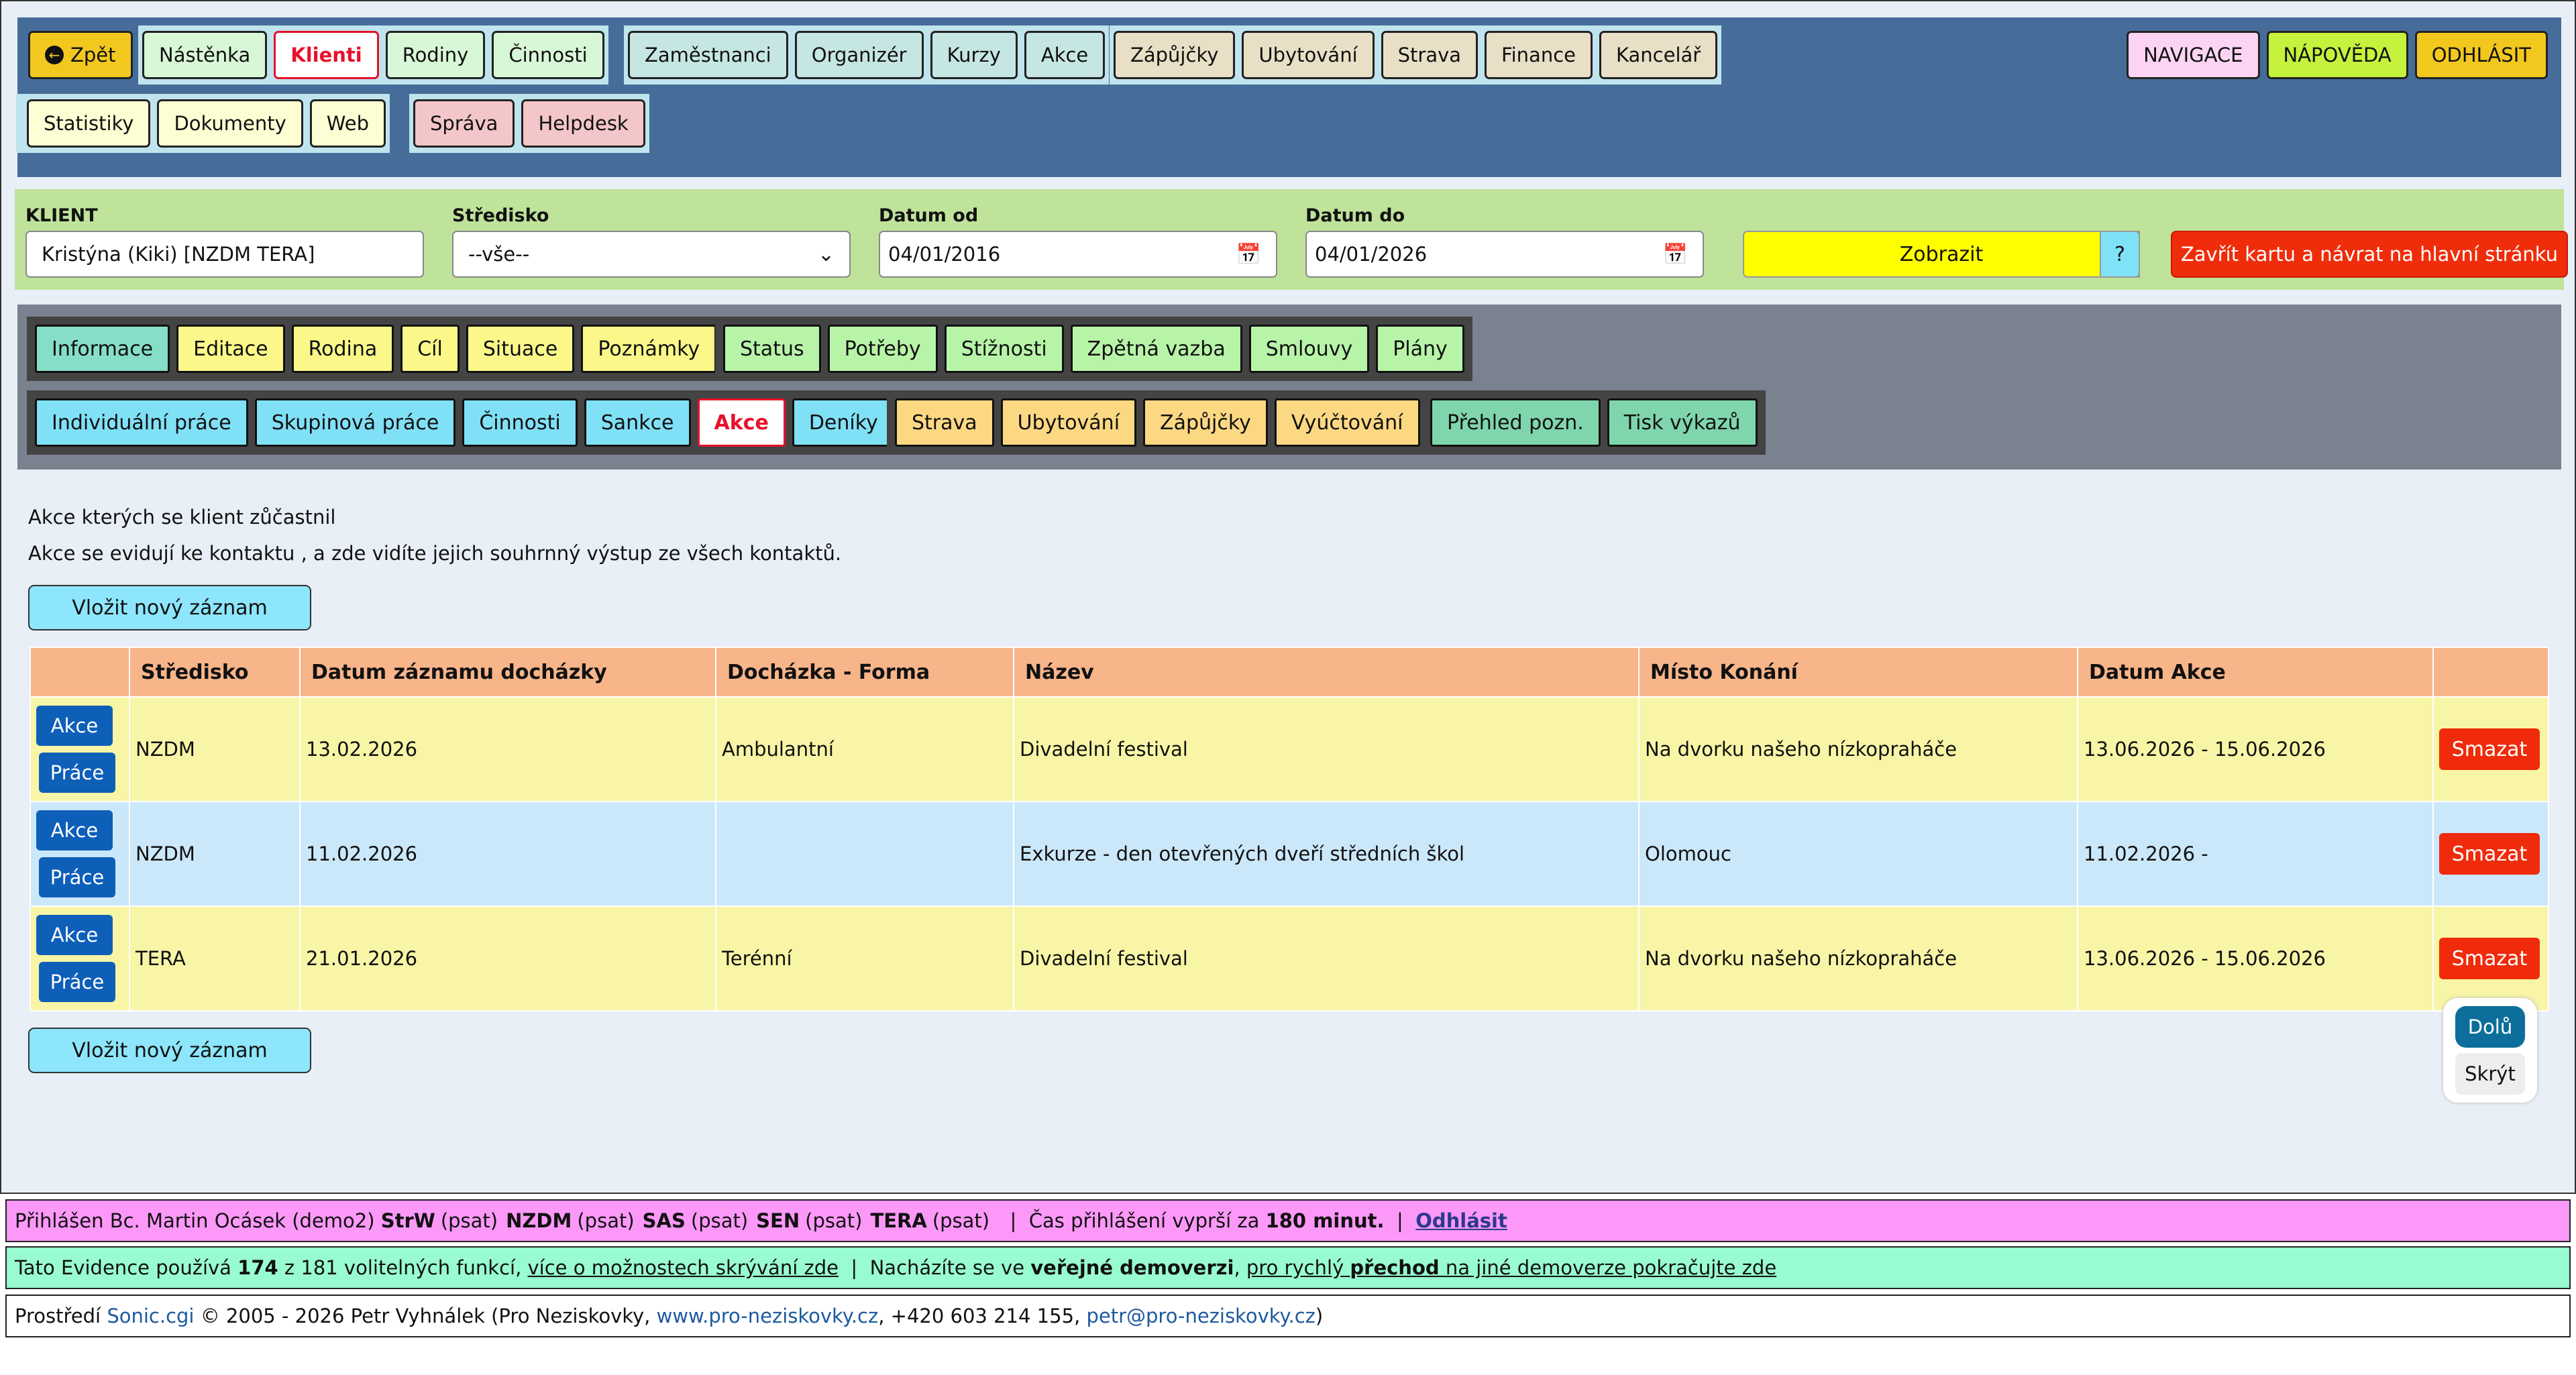  I want to click on back-button: ← Zpět, so click(80, 55).